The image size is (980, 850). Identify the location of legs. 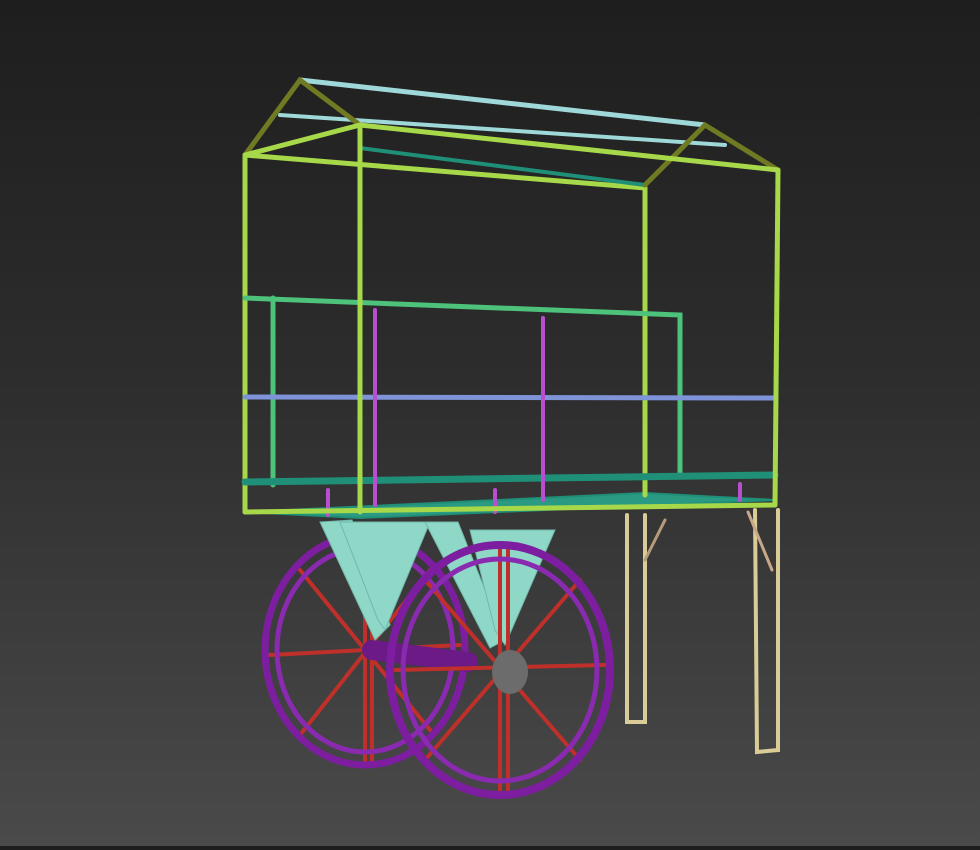
(702, 631).